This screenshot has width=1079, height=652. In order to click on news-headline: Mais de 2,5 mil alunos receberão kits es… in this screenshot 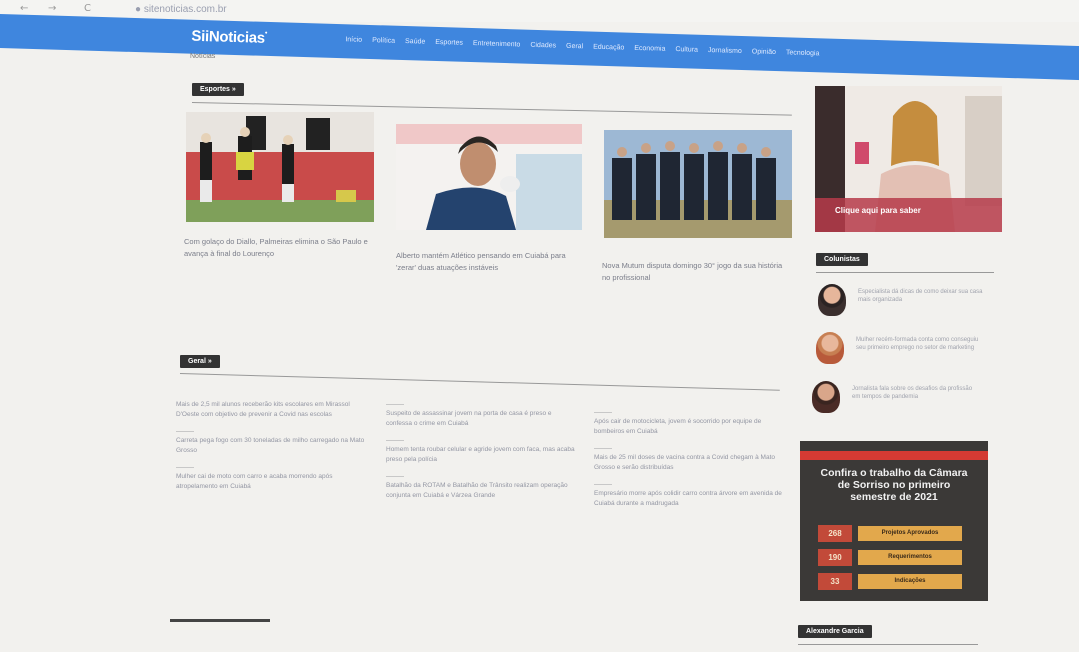, I will do `click(271, 409)`.